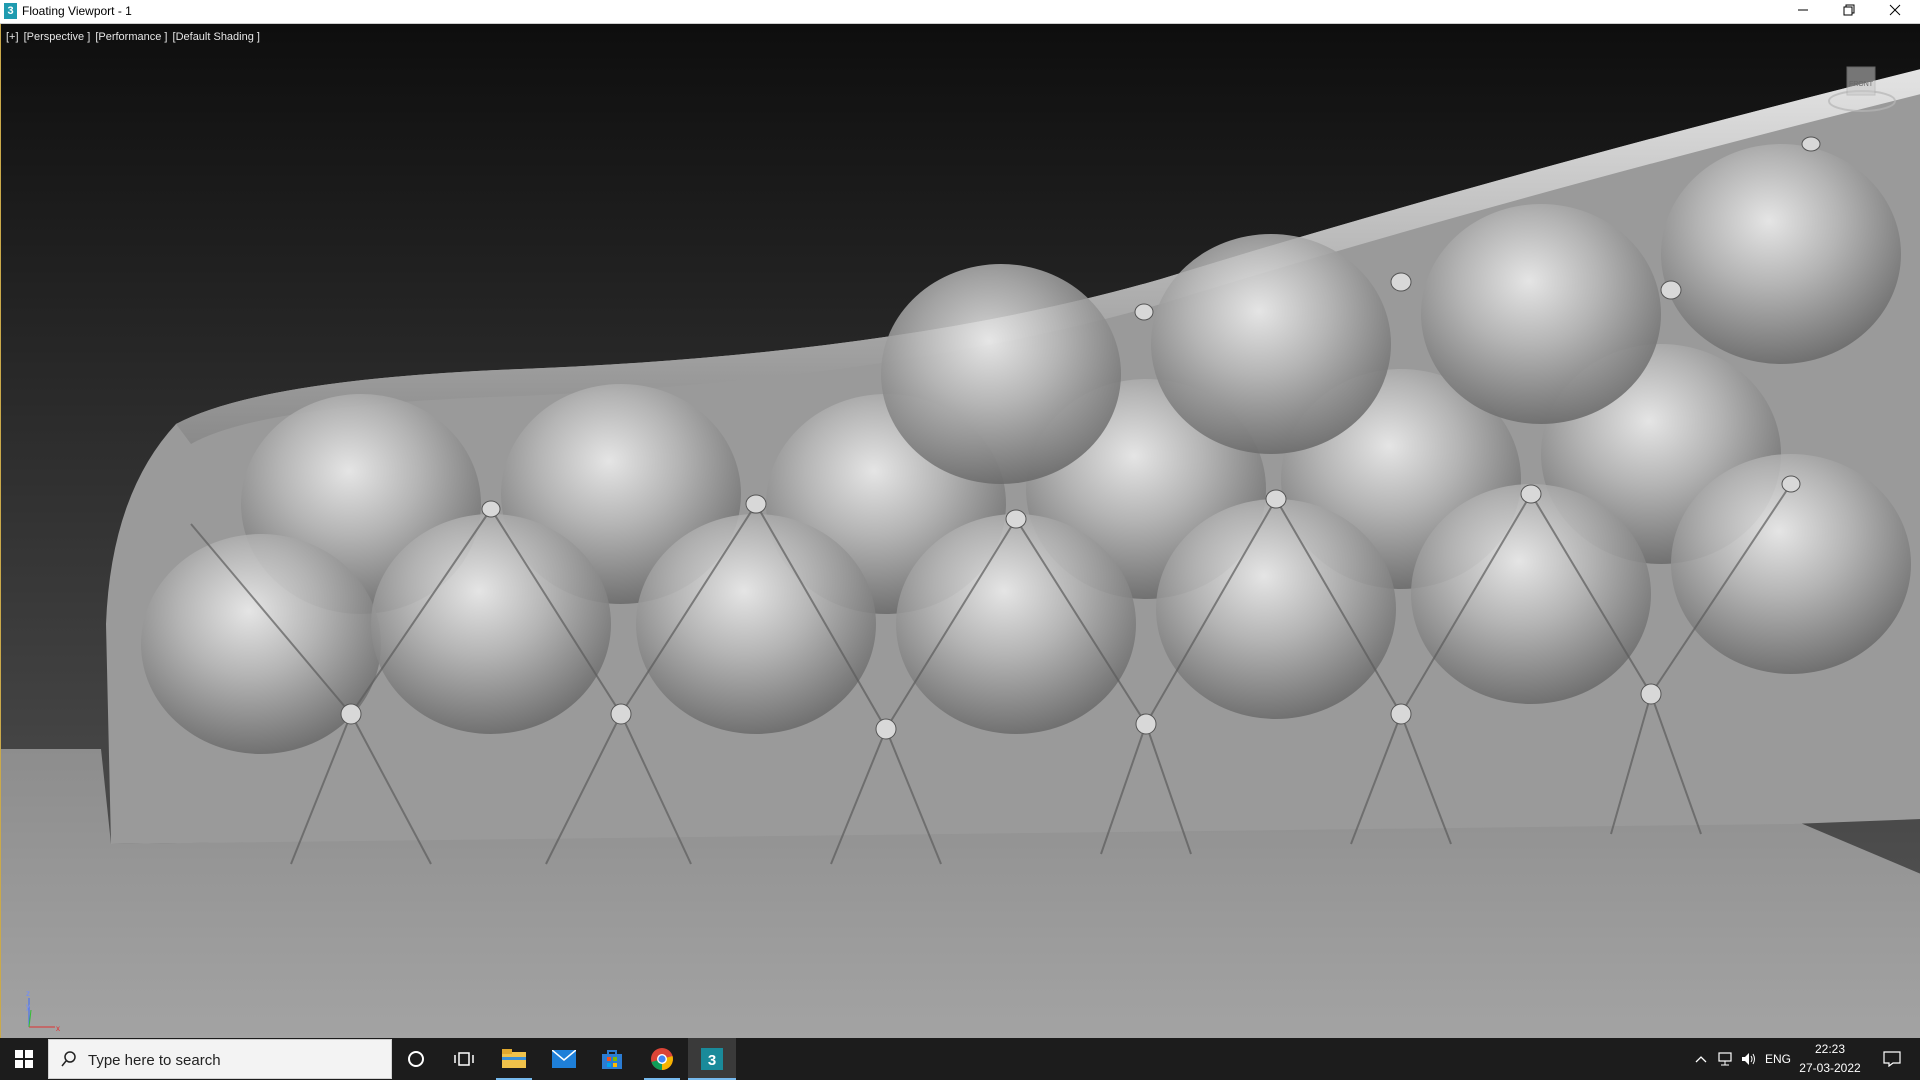 This screenshot has width=1920, height=1080. I want to click on viewcube-front-label: FRONT, so click(1861, 84).